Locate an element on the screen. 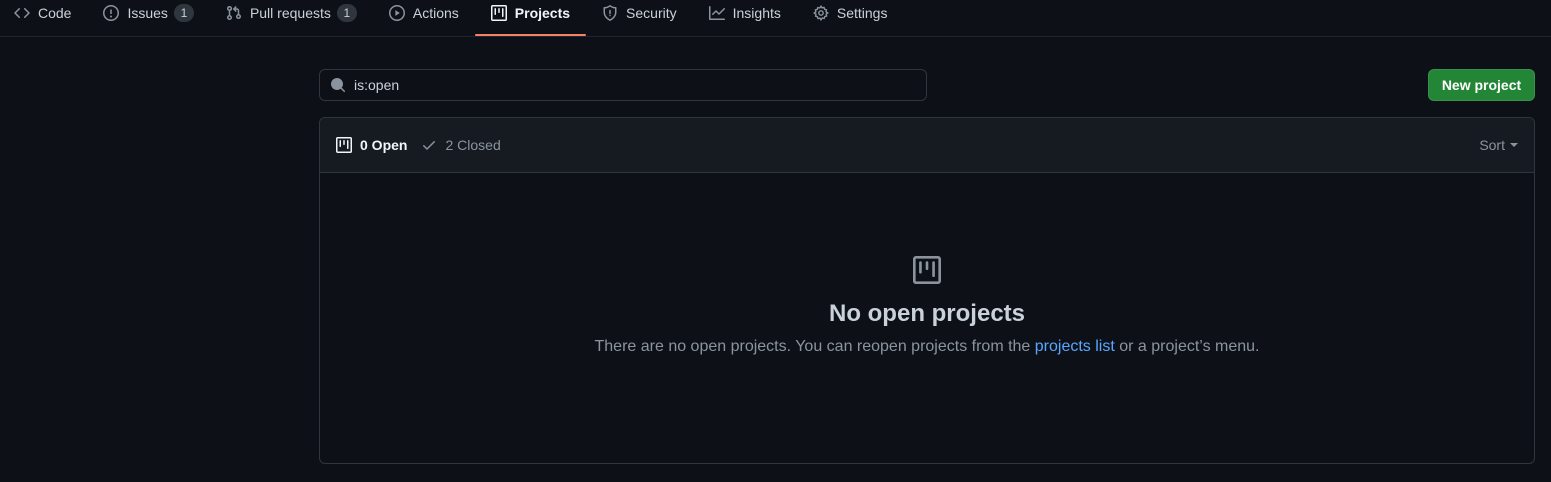 The image size is (1551, 482). tab-actions: Actions is located at coordinates (424, 13).